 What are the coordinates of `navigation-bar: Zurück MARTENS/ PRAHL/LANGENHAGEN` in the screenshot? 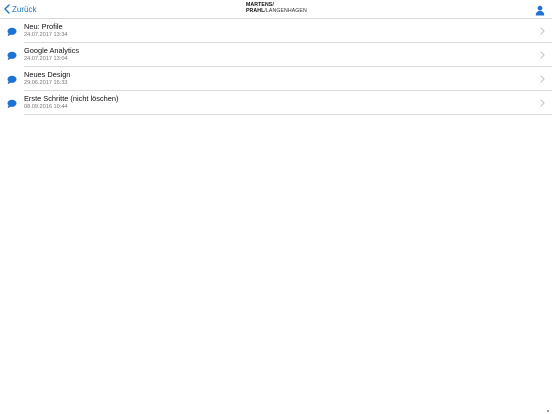 It's located at (276, 9).